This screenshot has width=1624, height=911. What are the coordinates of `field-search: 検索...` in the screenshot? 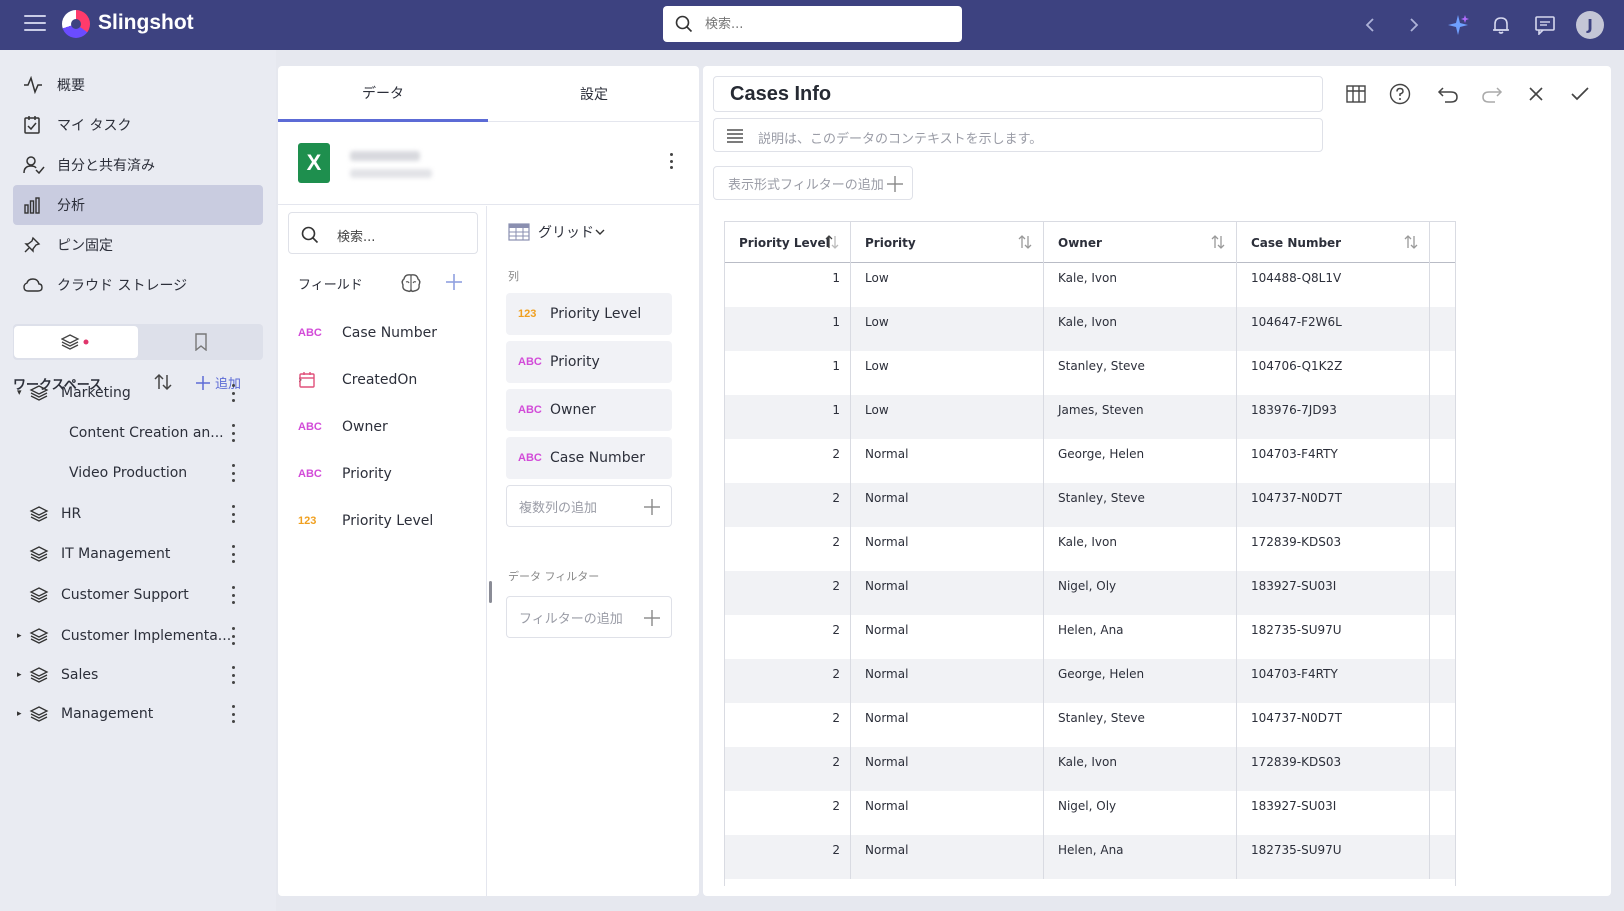 It's located at (383, 233).